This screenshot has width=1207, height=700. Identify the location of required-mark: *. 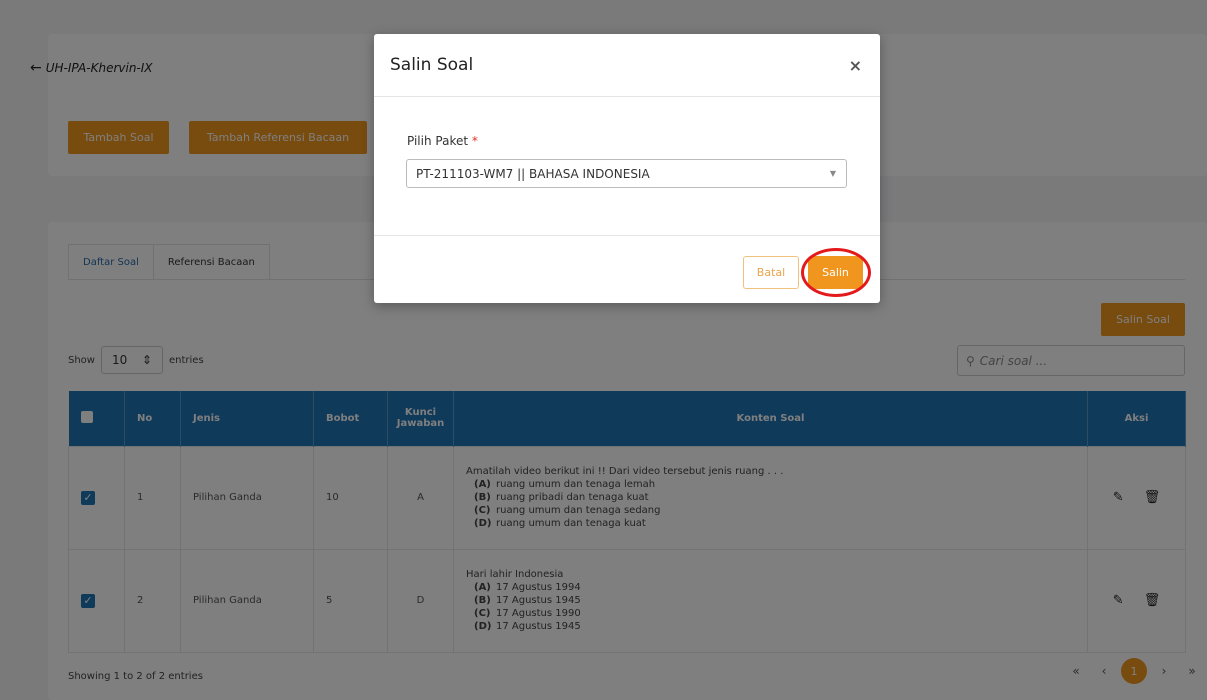
(474, 141).